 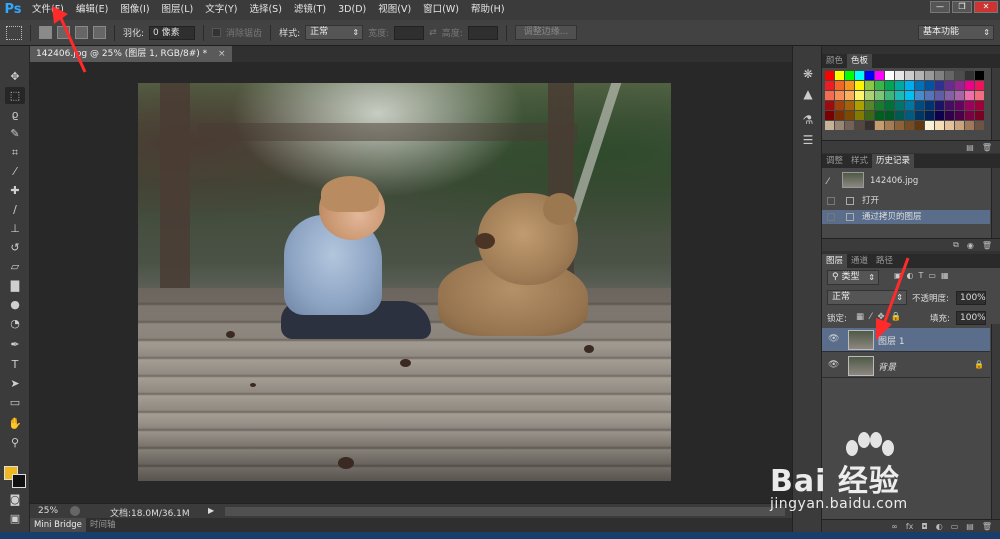 I want to click on quick-select-tool-icon: ✎, so click(x=15, y=133).